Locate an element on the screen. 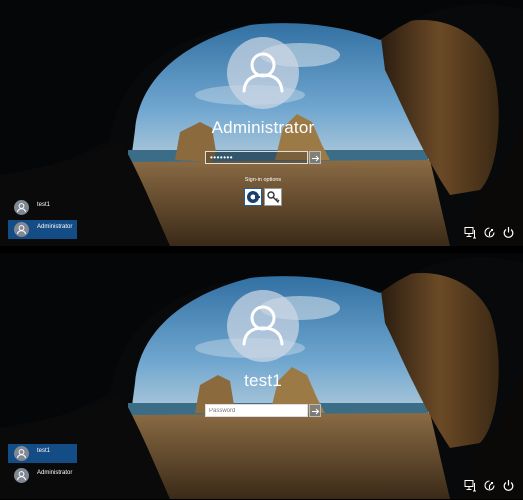  password-row is located at coordinates (263, 410).